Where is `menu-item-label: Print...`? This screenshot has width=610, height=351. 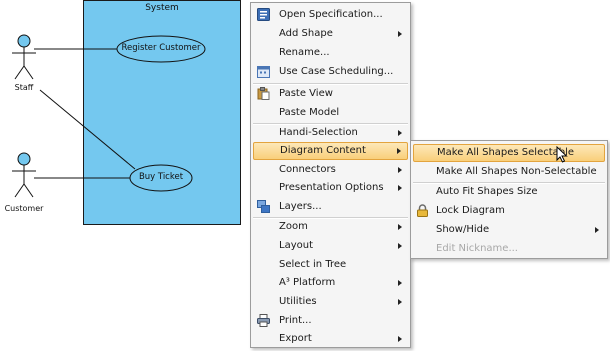
menu-item-label: Print... is located at coordinates (295, 320).